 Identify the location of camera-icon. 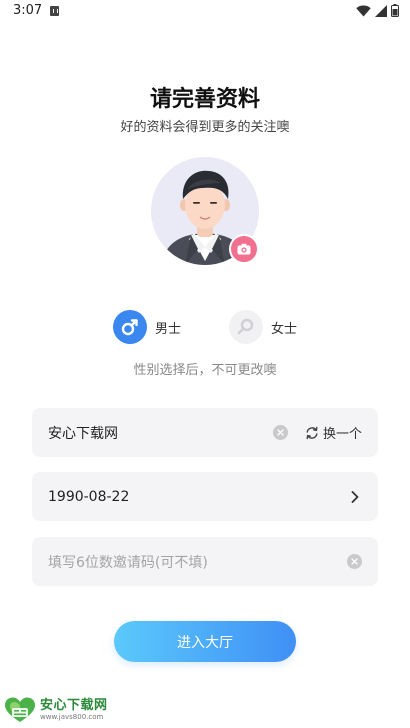
(244, 249).